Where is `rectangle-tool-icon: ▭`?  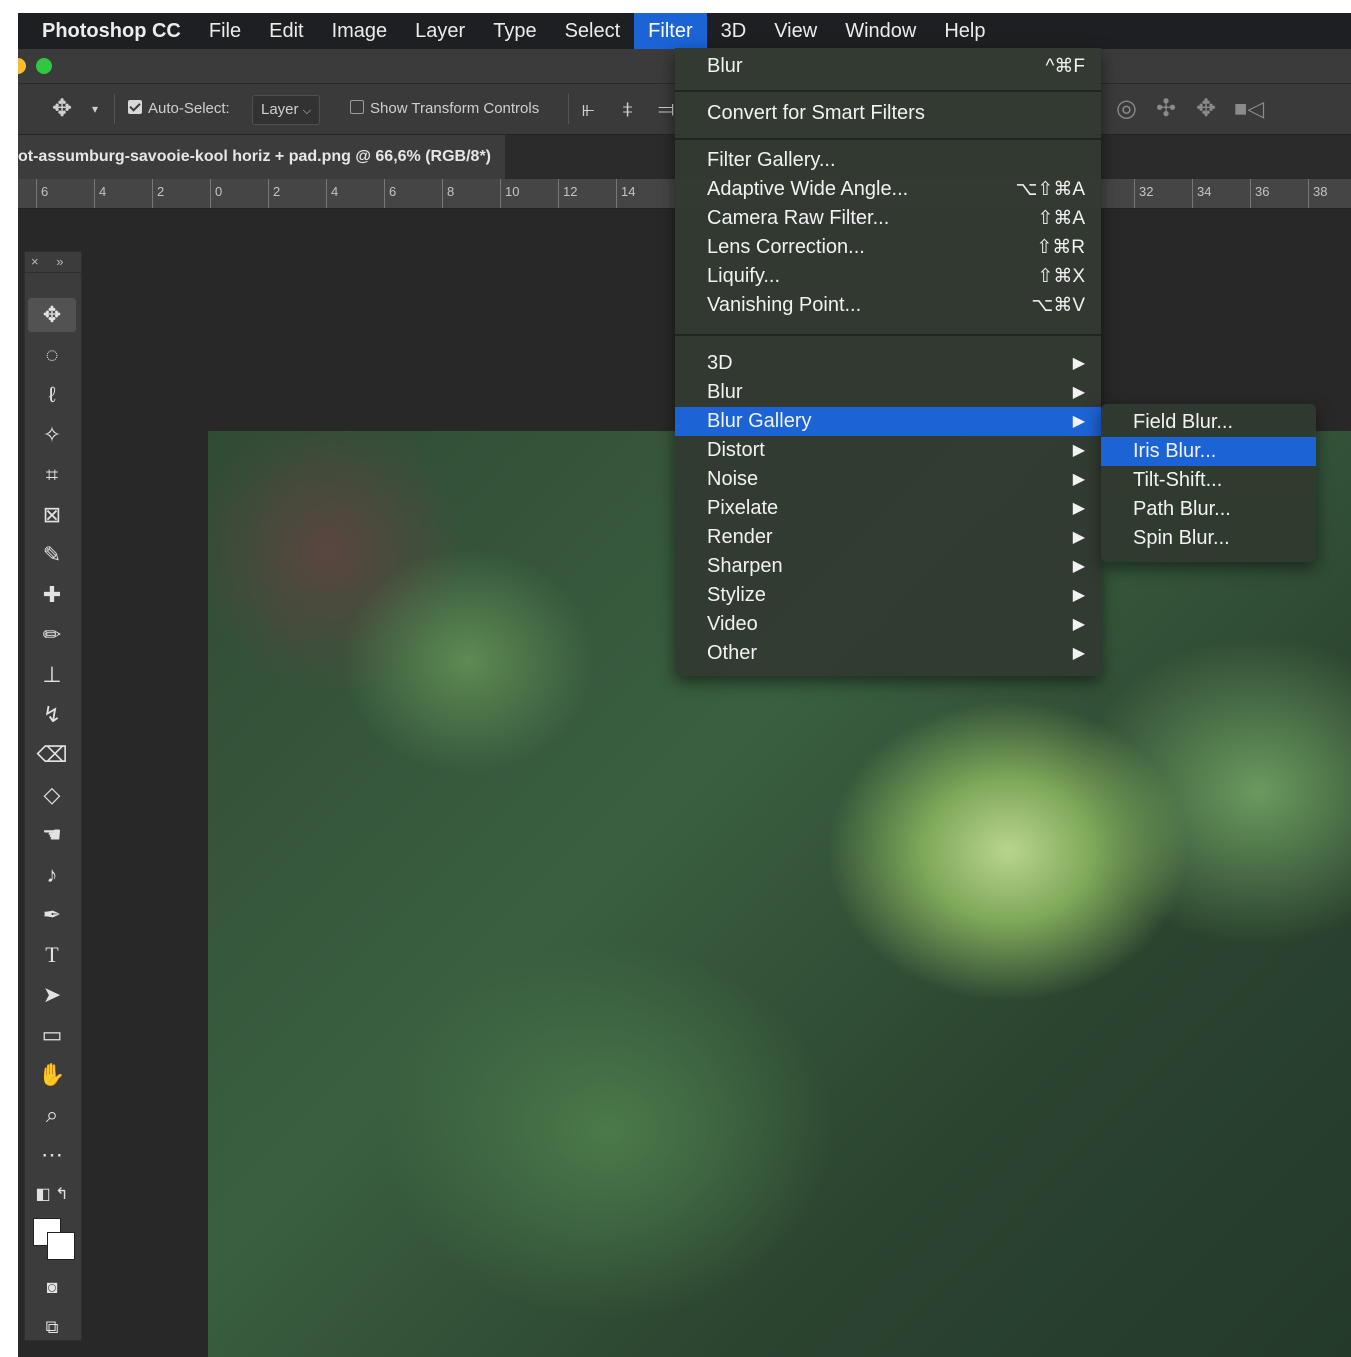
rectangle-tool-icon: ▭ is located at coordinates (52, 1035).